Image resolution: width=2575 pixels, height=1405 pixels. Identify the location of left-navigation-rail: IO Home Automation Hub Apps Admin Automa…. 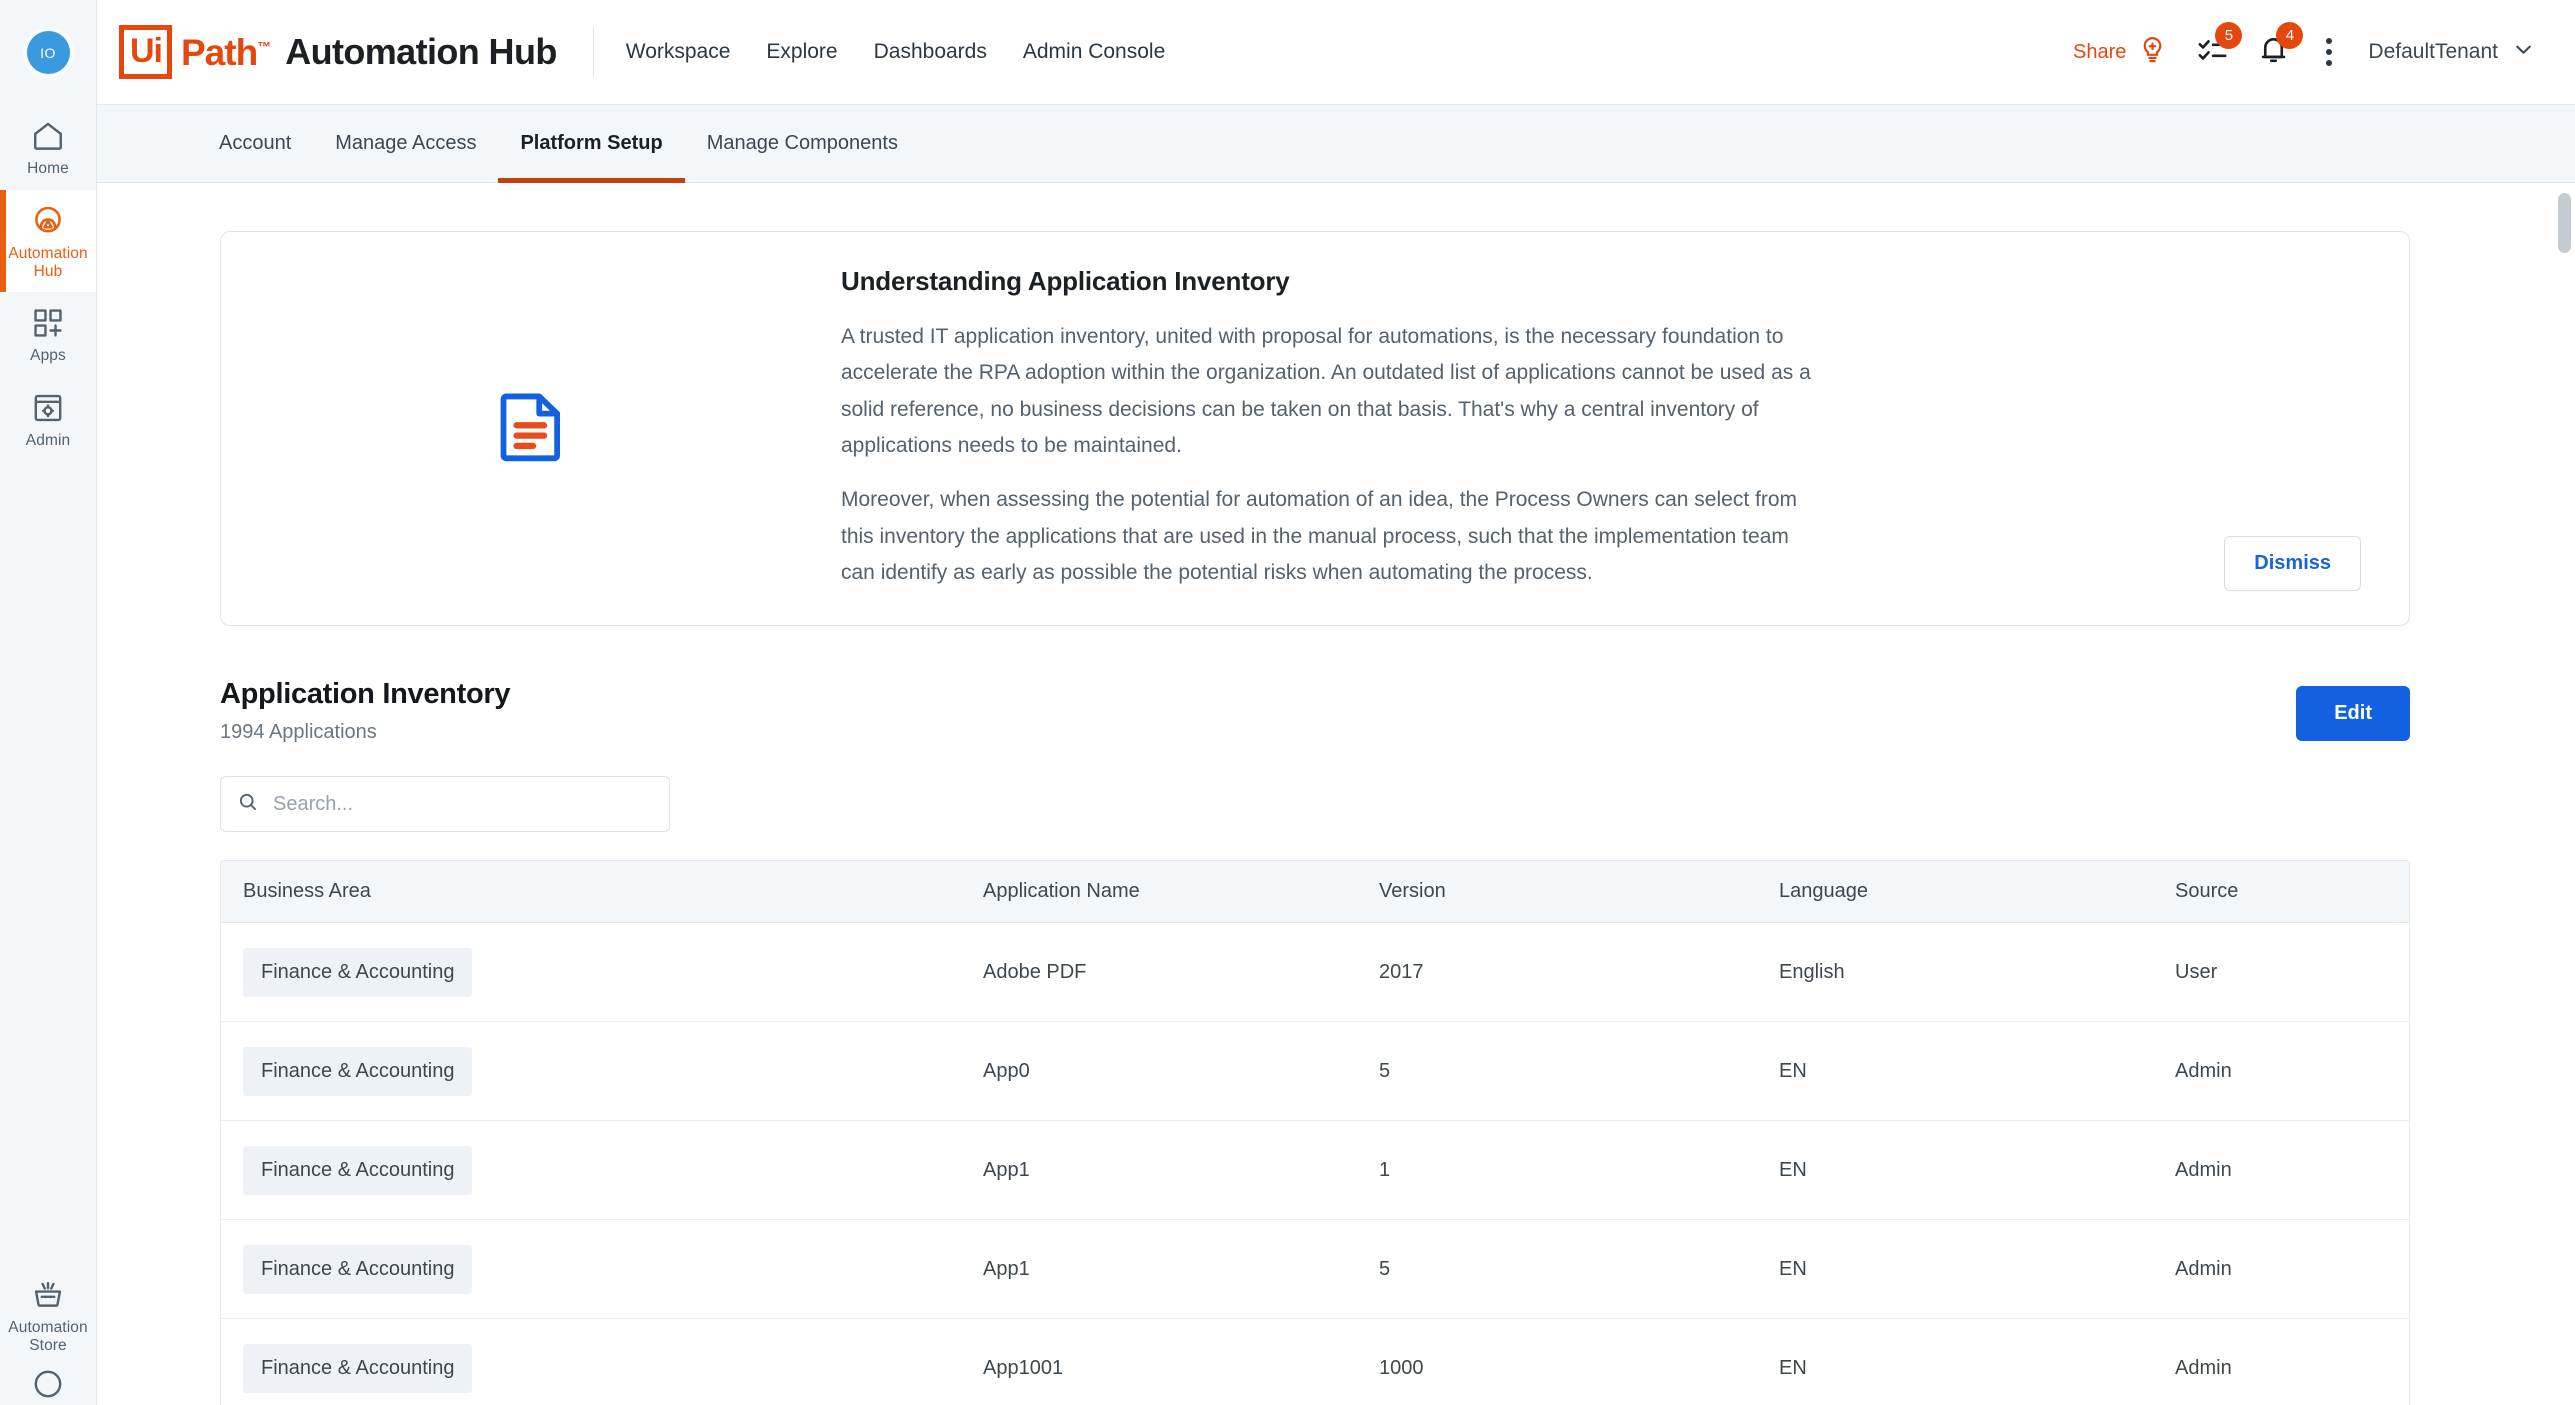
(48, 702).